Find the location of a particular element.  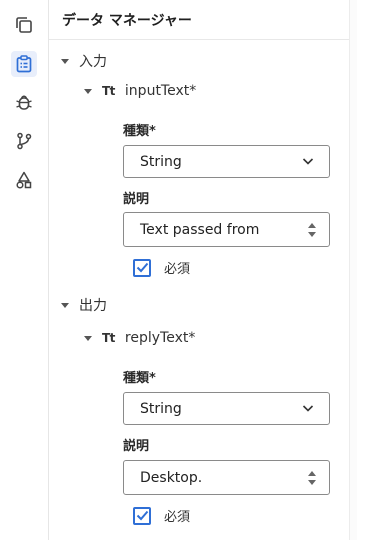

vertical-scrollbar is located at coordinates (353, 270).